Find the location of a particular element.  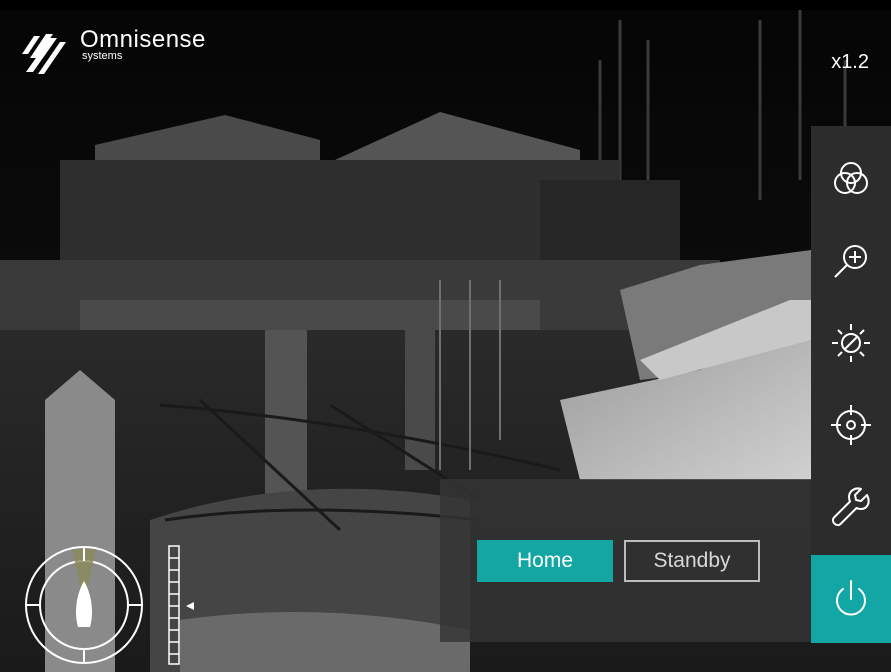

power-button is located at coordinates (851, 599).